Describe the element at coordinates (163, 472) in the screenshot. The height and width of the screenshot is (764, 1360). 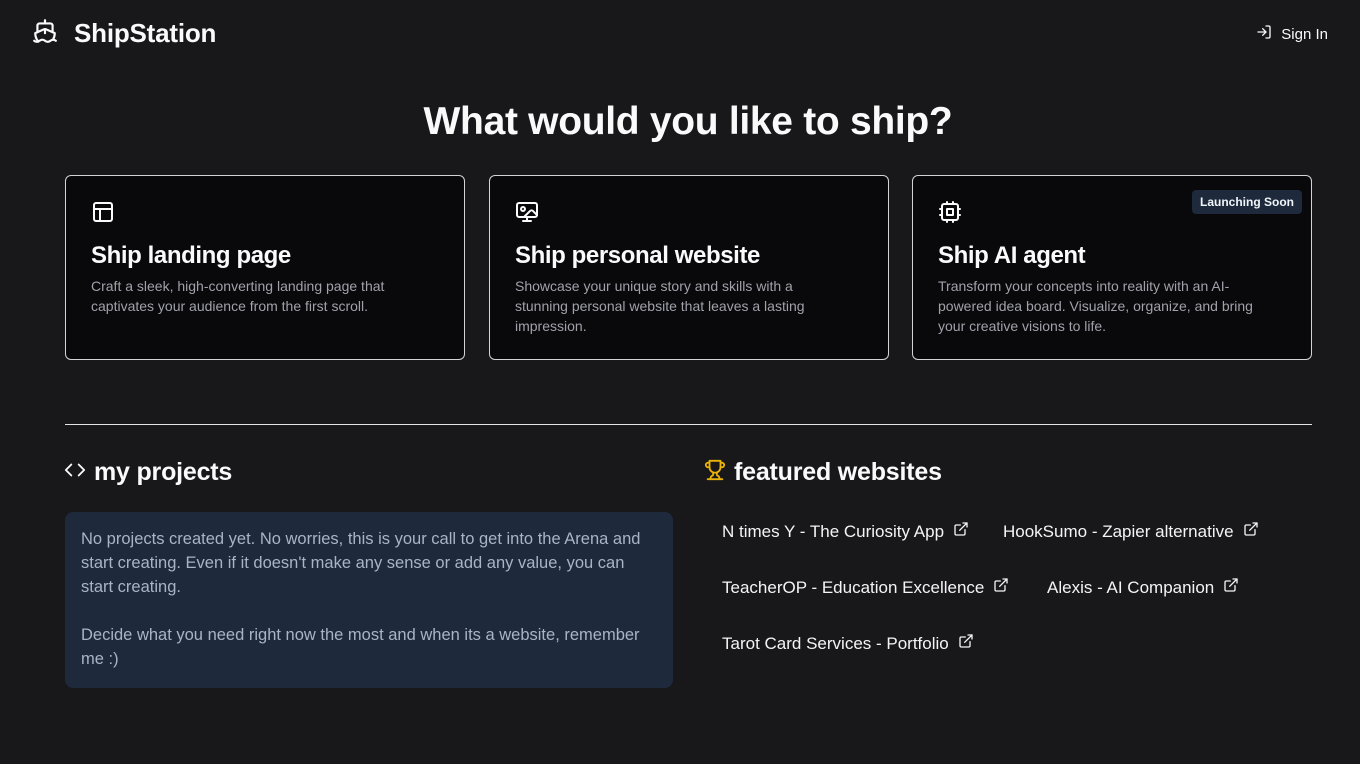
I see `my-projects-label: my projects` at that location.